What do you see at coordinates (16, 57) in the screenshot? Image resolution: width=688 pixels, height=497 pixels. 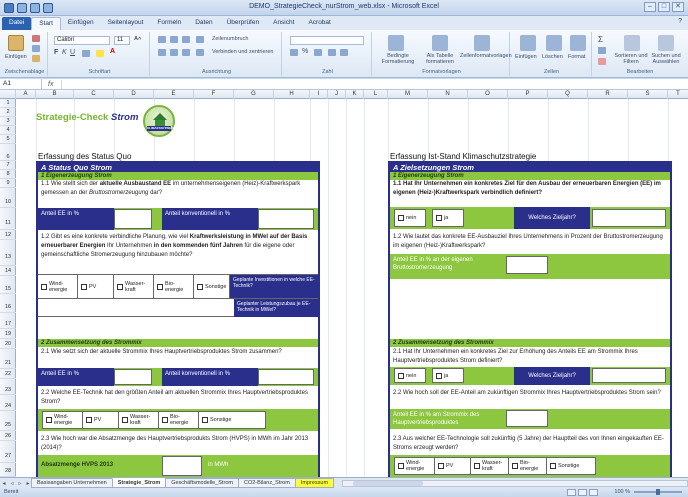 I see `paste-button: Einfügen` at bounding box center [16, 57].